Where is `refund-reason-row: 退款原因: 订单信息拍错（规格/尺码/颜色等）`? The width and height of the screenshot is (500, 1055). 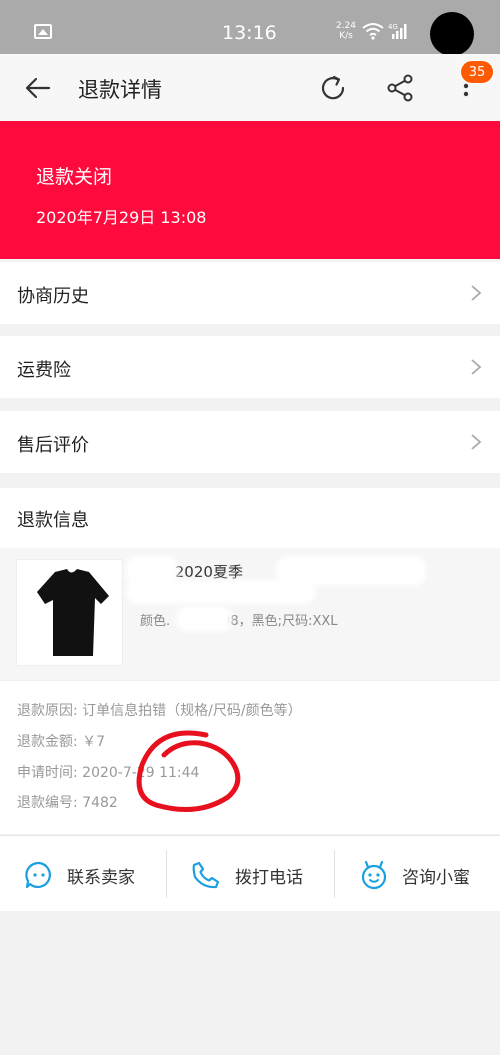
refund-reason-row: 退款原因: 订单信息拍错（规格/尺码/颜色等） is located at coordinates (159, 710).